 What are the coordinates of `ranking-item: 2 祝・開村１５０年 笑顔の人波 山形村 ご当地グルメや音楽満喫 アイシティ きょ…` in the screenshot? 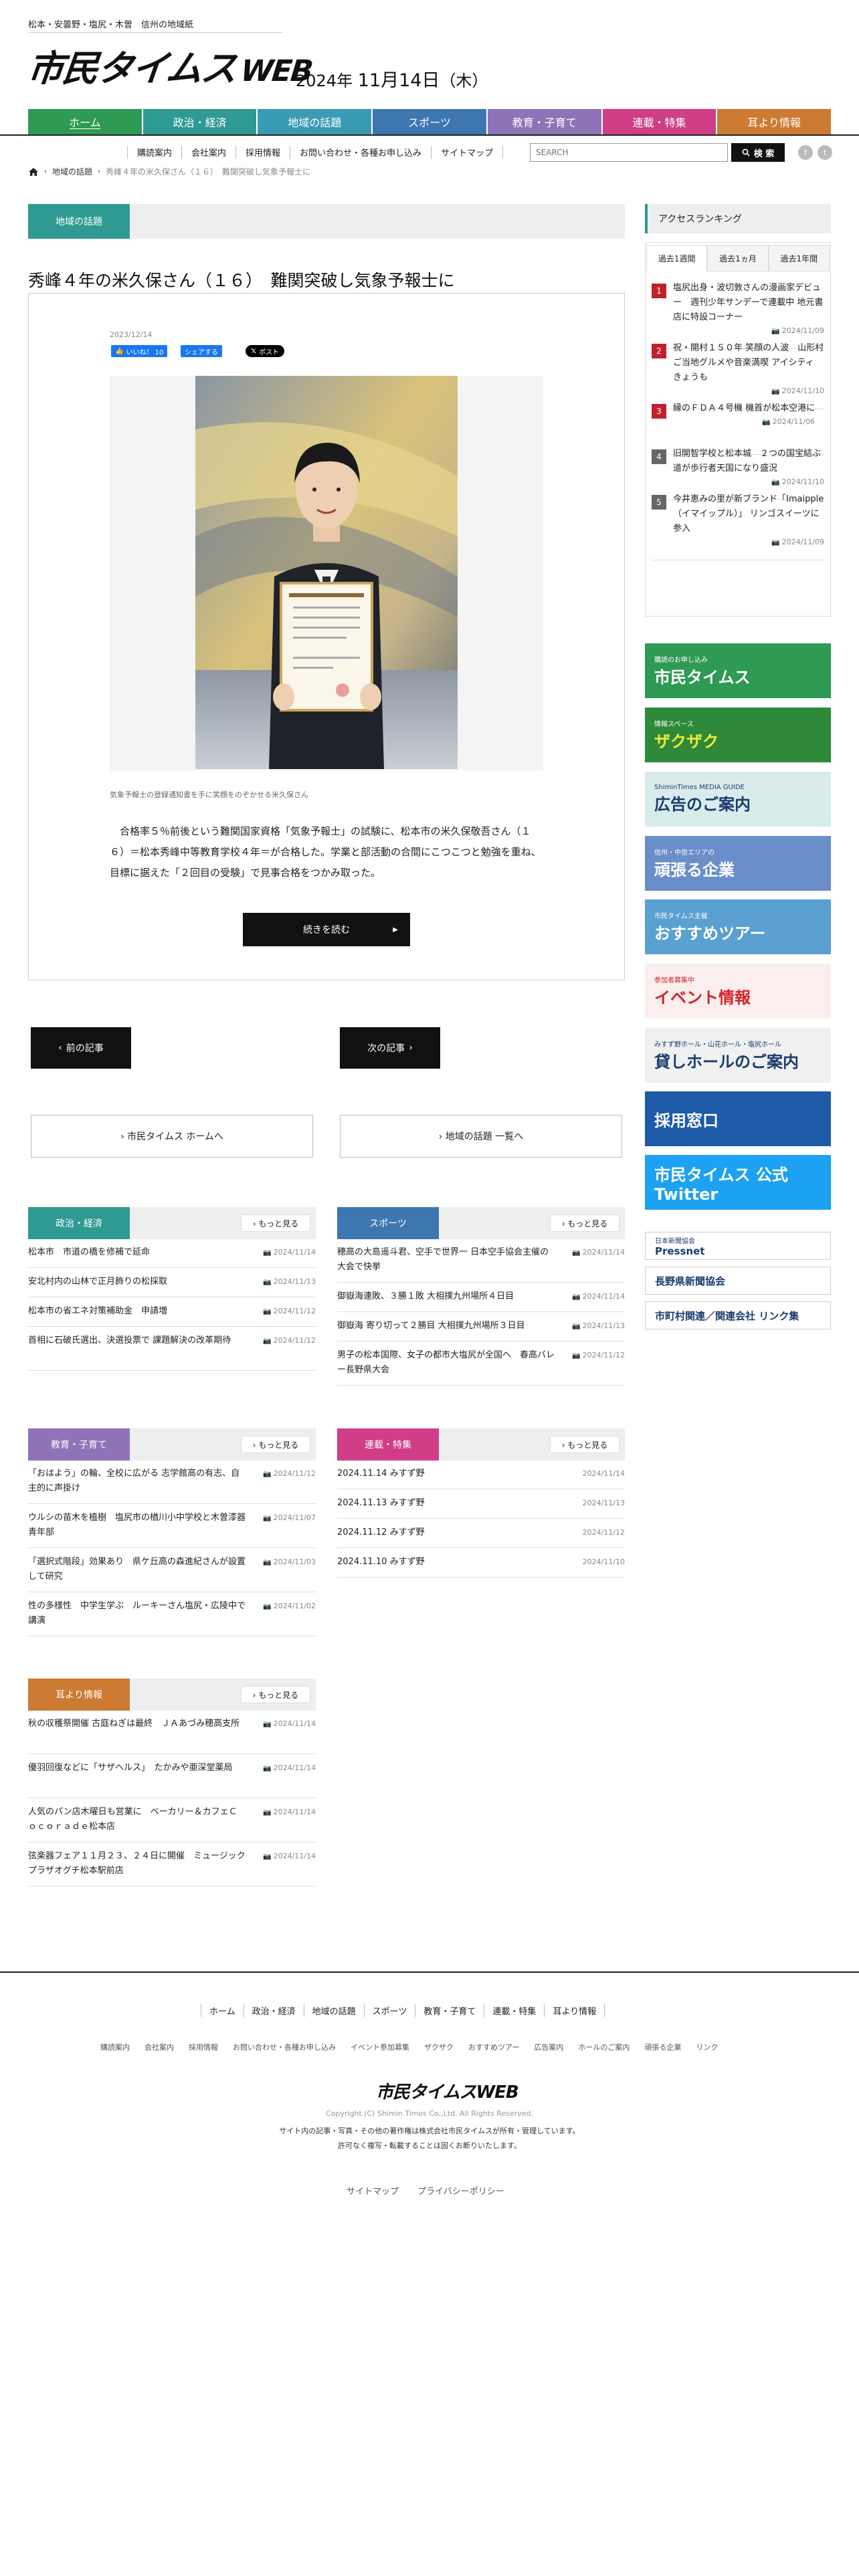 It's located at (742, 375).